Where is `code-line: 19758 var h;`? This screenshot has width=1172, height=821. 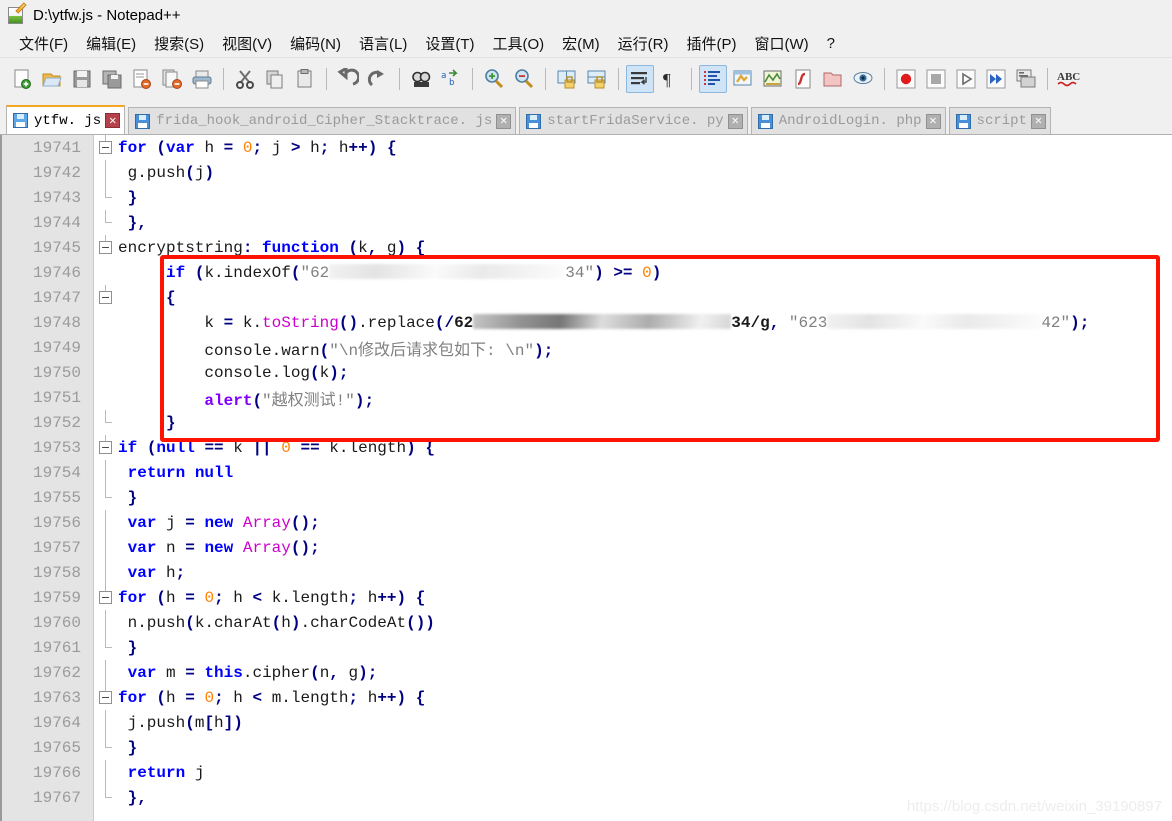 code-line: 19758 var h; is located at coordinates (586, 572).